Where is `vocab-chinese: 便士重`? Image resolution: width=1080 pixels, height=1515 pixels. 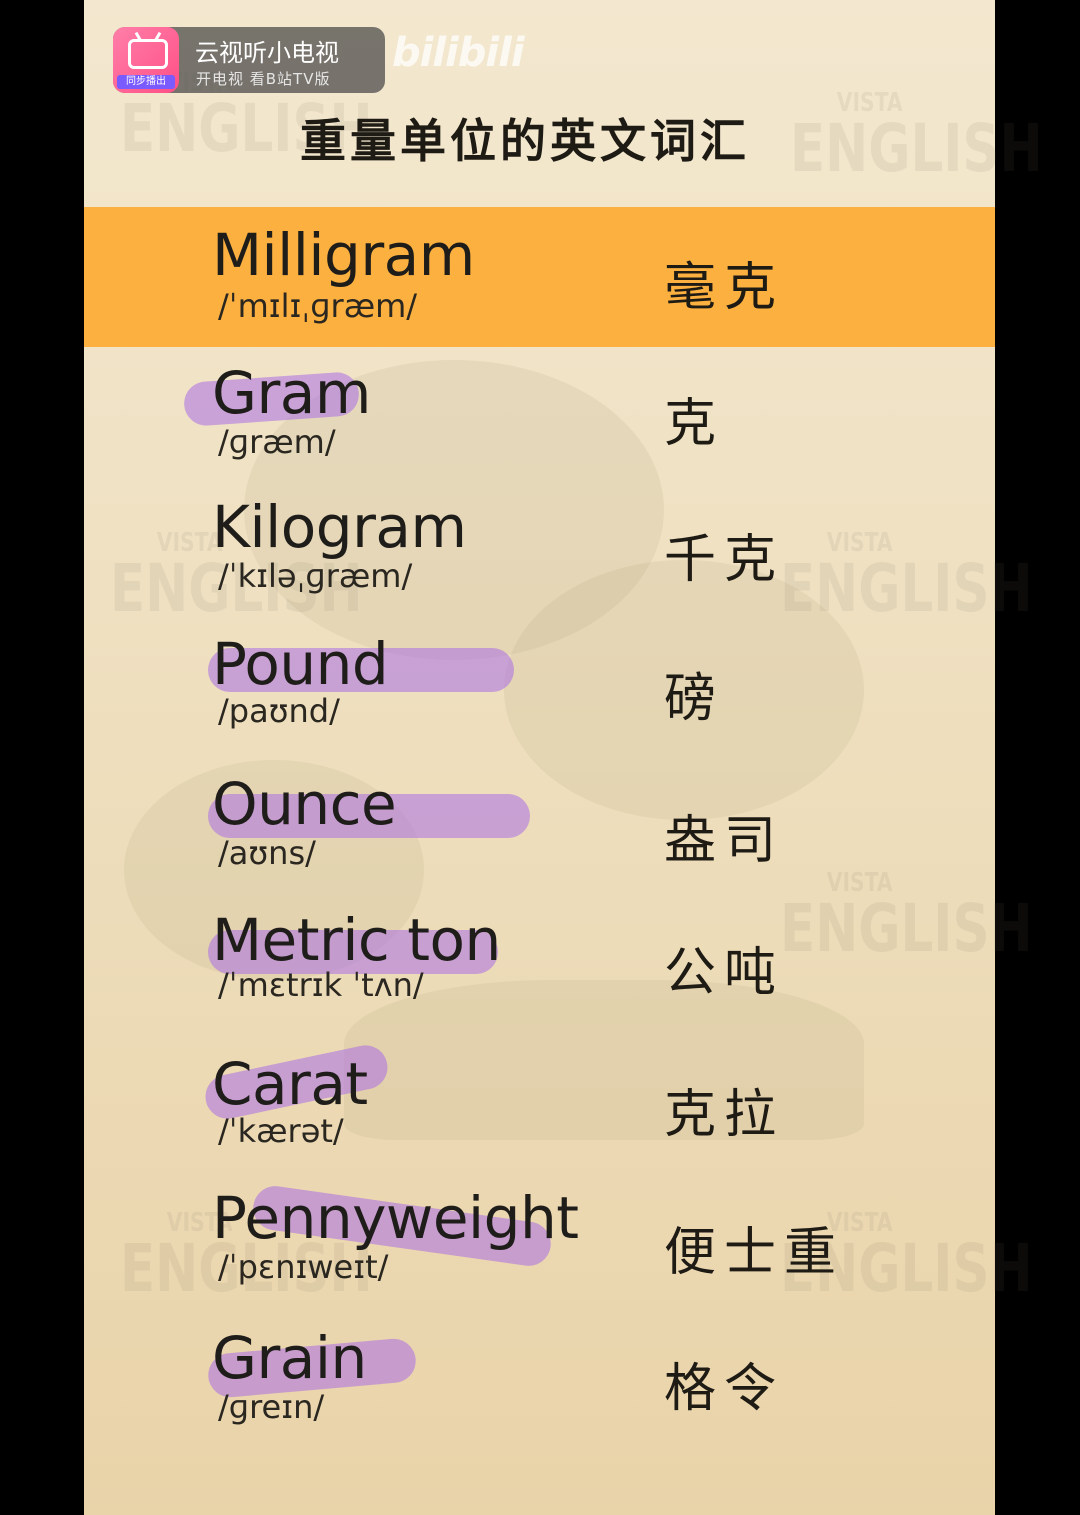 vocab-chinese: 便士重 is located at coordinates (754, 1253).